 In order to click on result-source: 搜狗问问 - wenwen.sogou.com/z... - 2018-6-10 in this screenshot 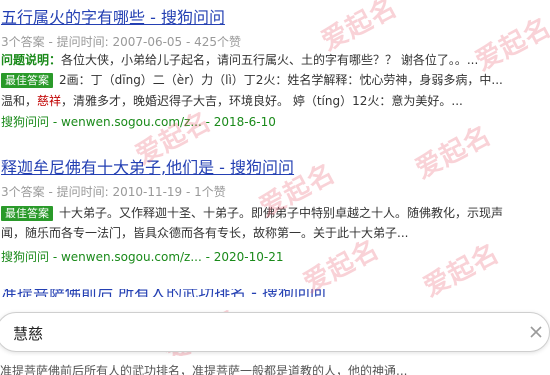, I will do `click(138, 121)`.